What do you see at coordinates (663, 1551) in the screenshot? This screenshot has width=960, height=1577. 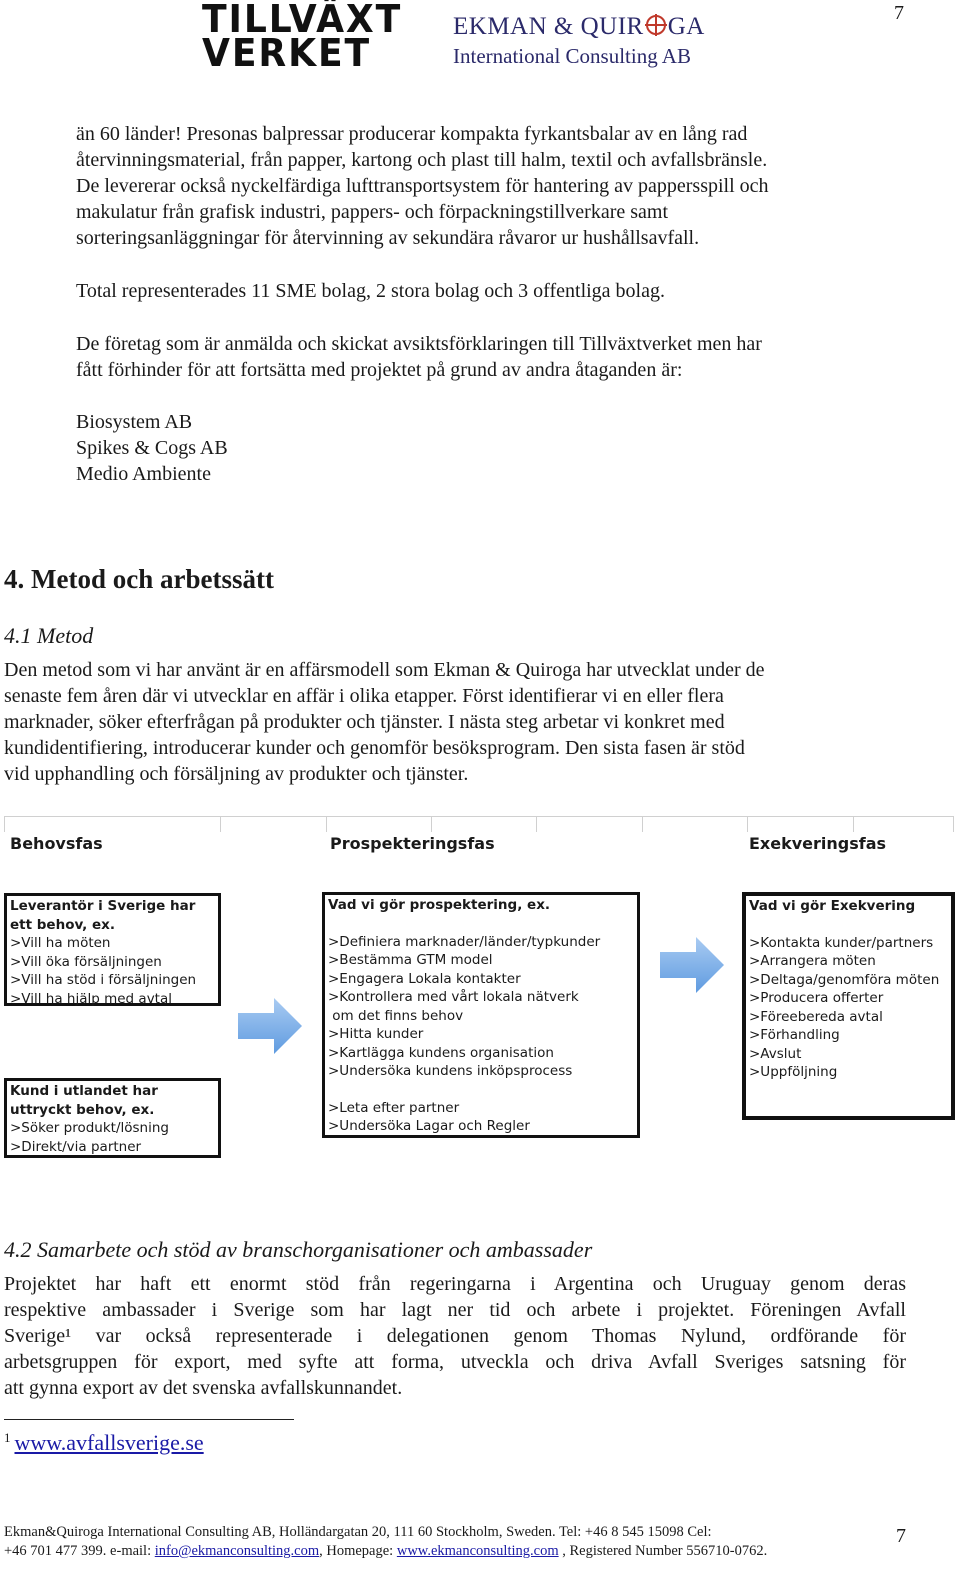 I see `footer-text: , Registered Number 556710-0762.` at bounding box center [663, 1551].